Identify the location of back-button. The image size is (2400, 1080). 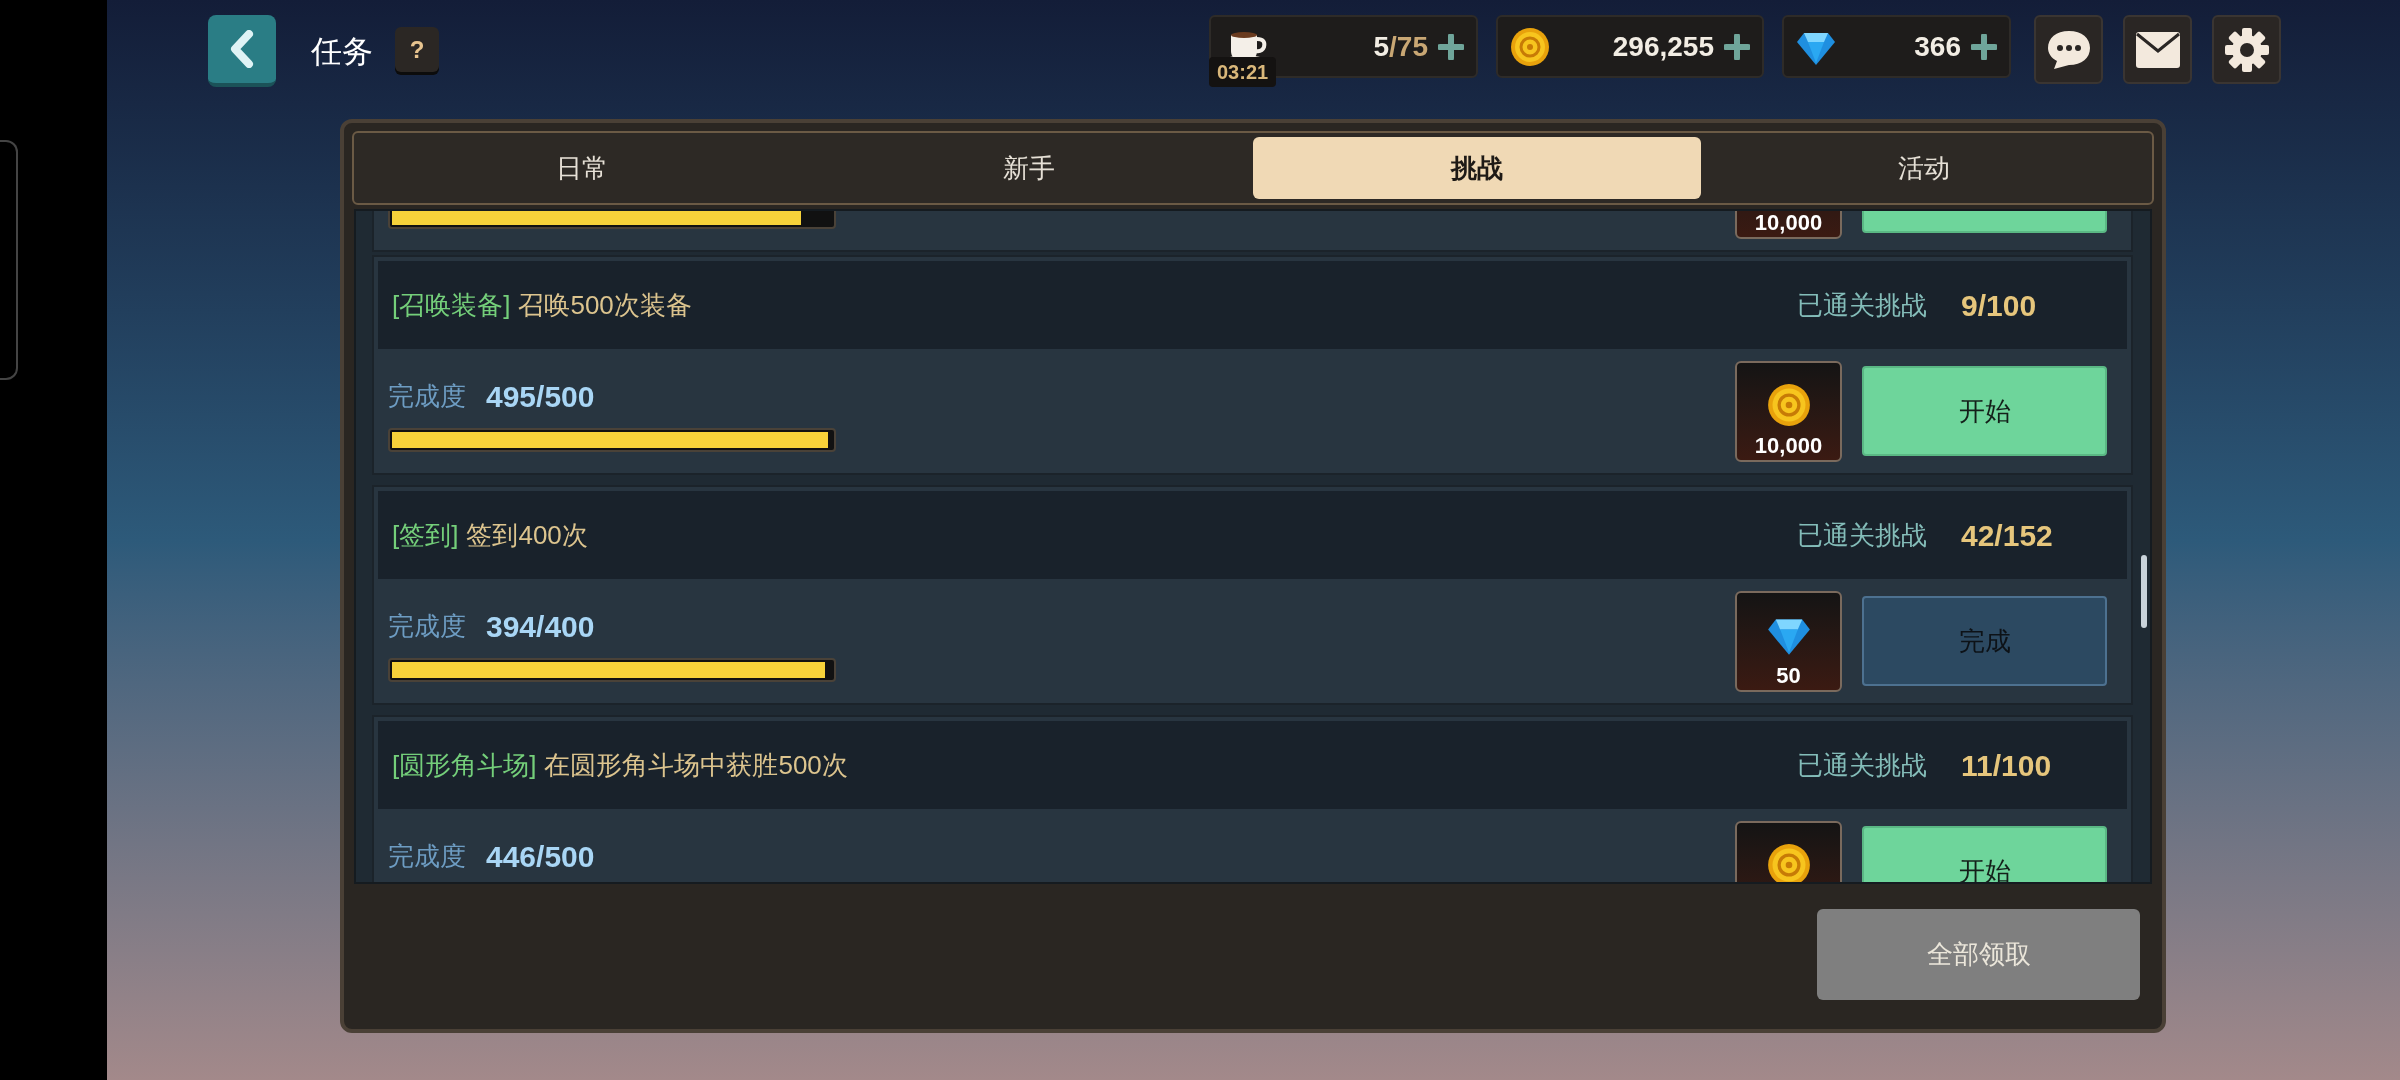
(242, 51).